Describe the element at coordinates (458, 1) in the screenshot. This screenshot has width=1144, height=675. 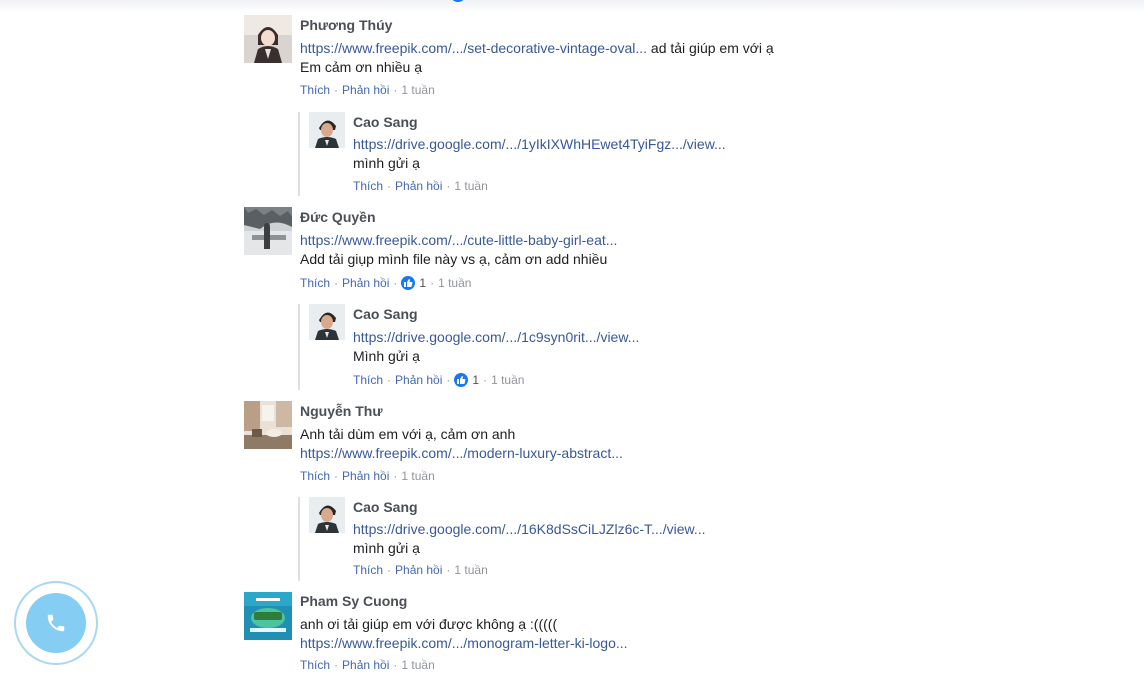
I see `reaction-icon` at that location.